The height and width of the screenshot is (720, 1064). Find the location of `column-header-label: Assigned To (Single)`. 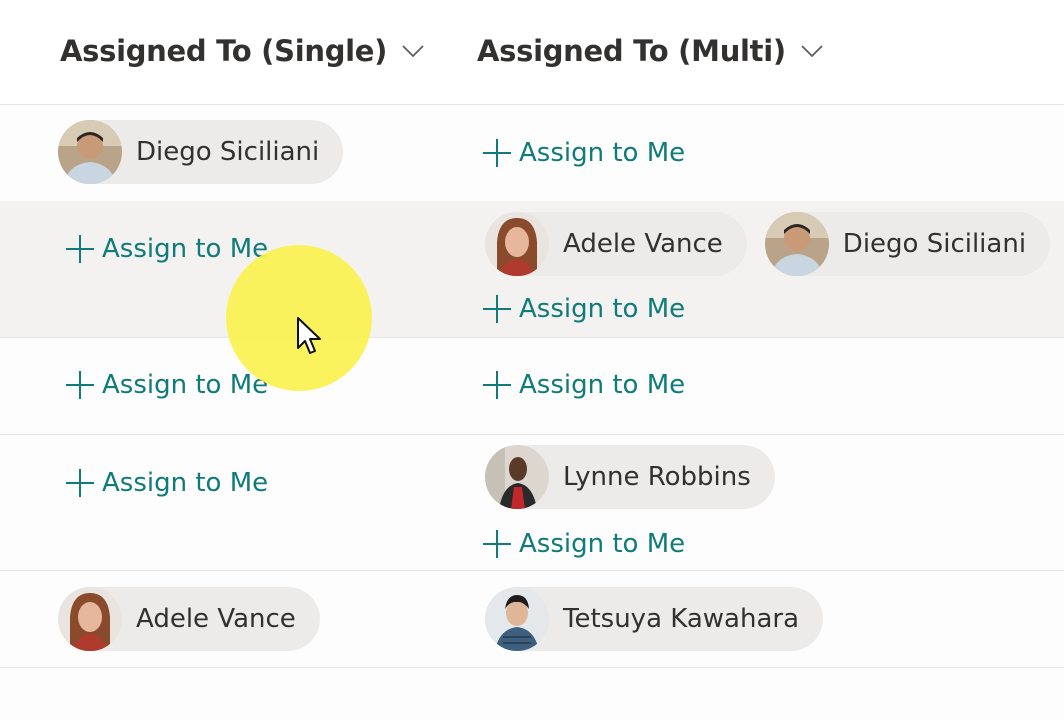

column-header-label: Assigned To (Single) is located at coordinates (224, 51).